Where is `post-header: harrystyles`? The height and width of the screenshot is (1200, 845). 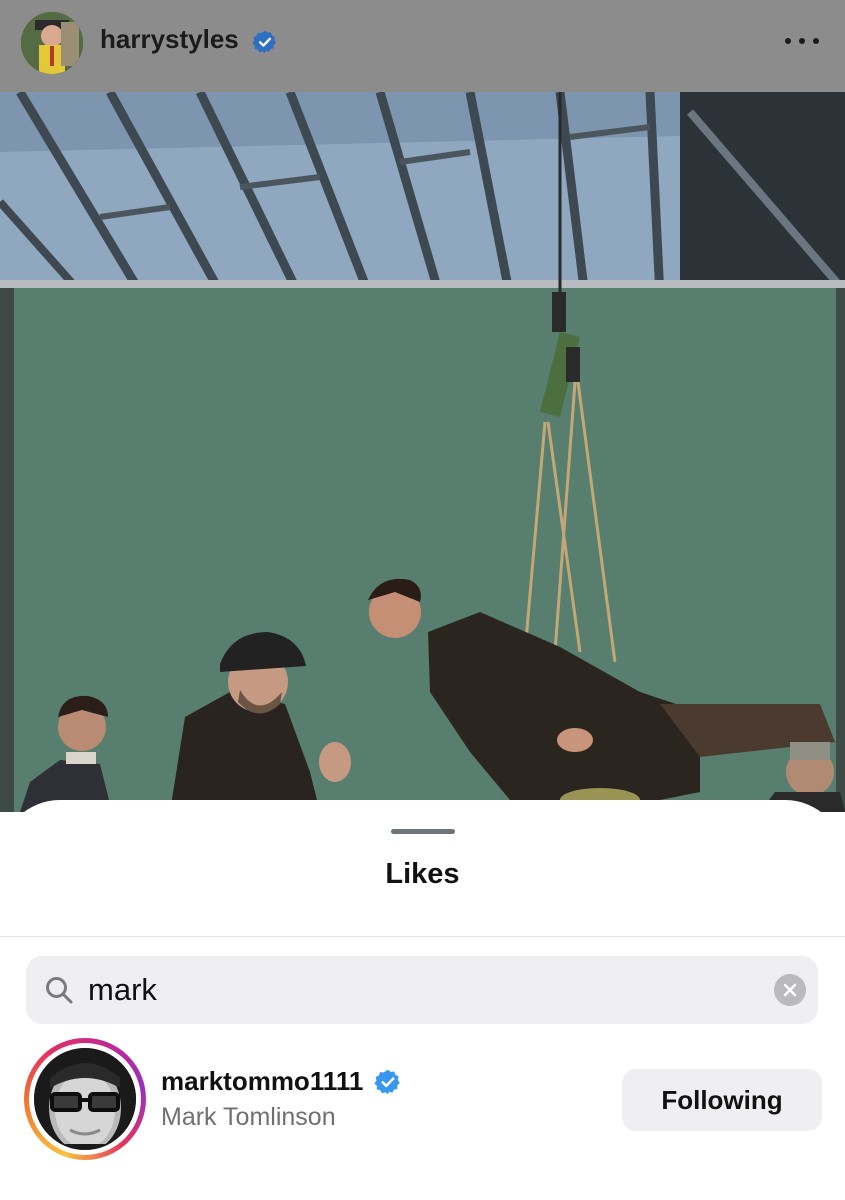 post-header: harrystyles is located at coordinates (422, 46).